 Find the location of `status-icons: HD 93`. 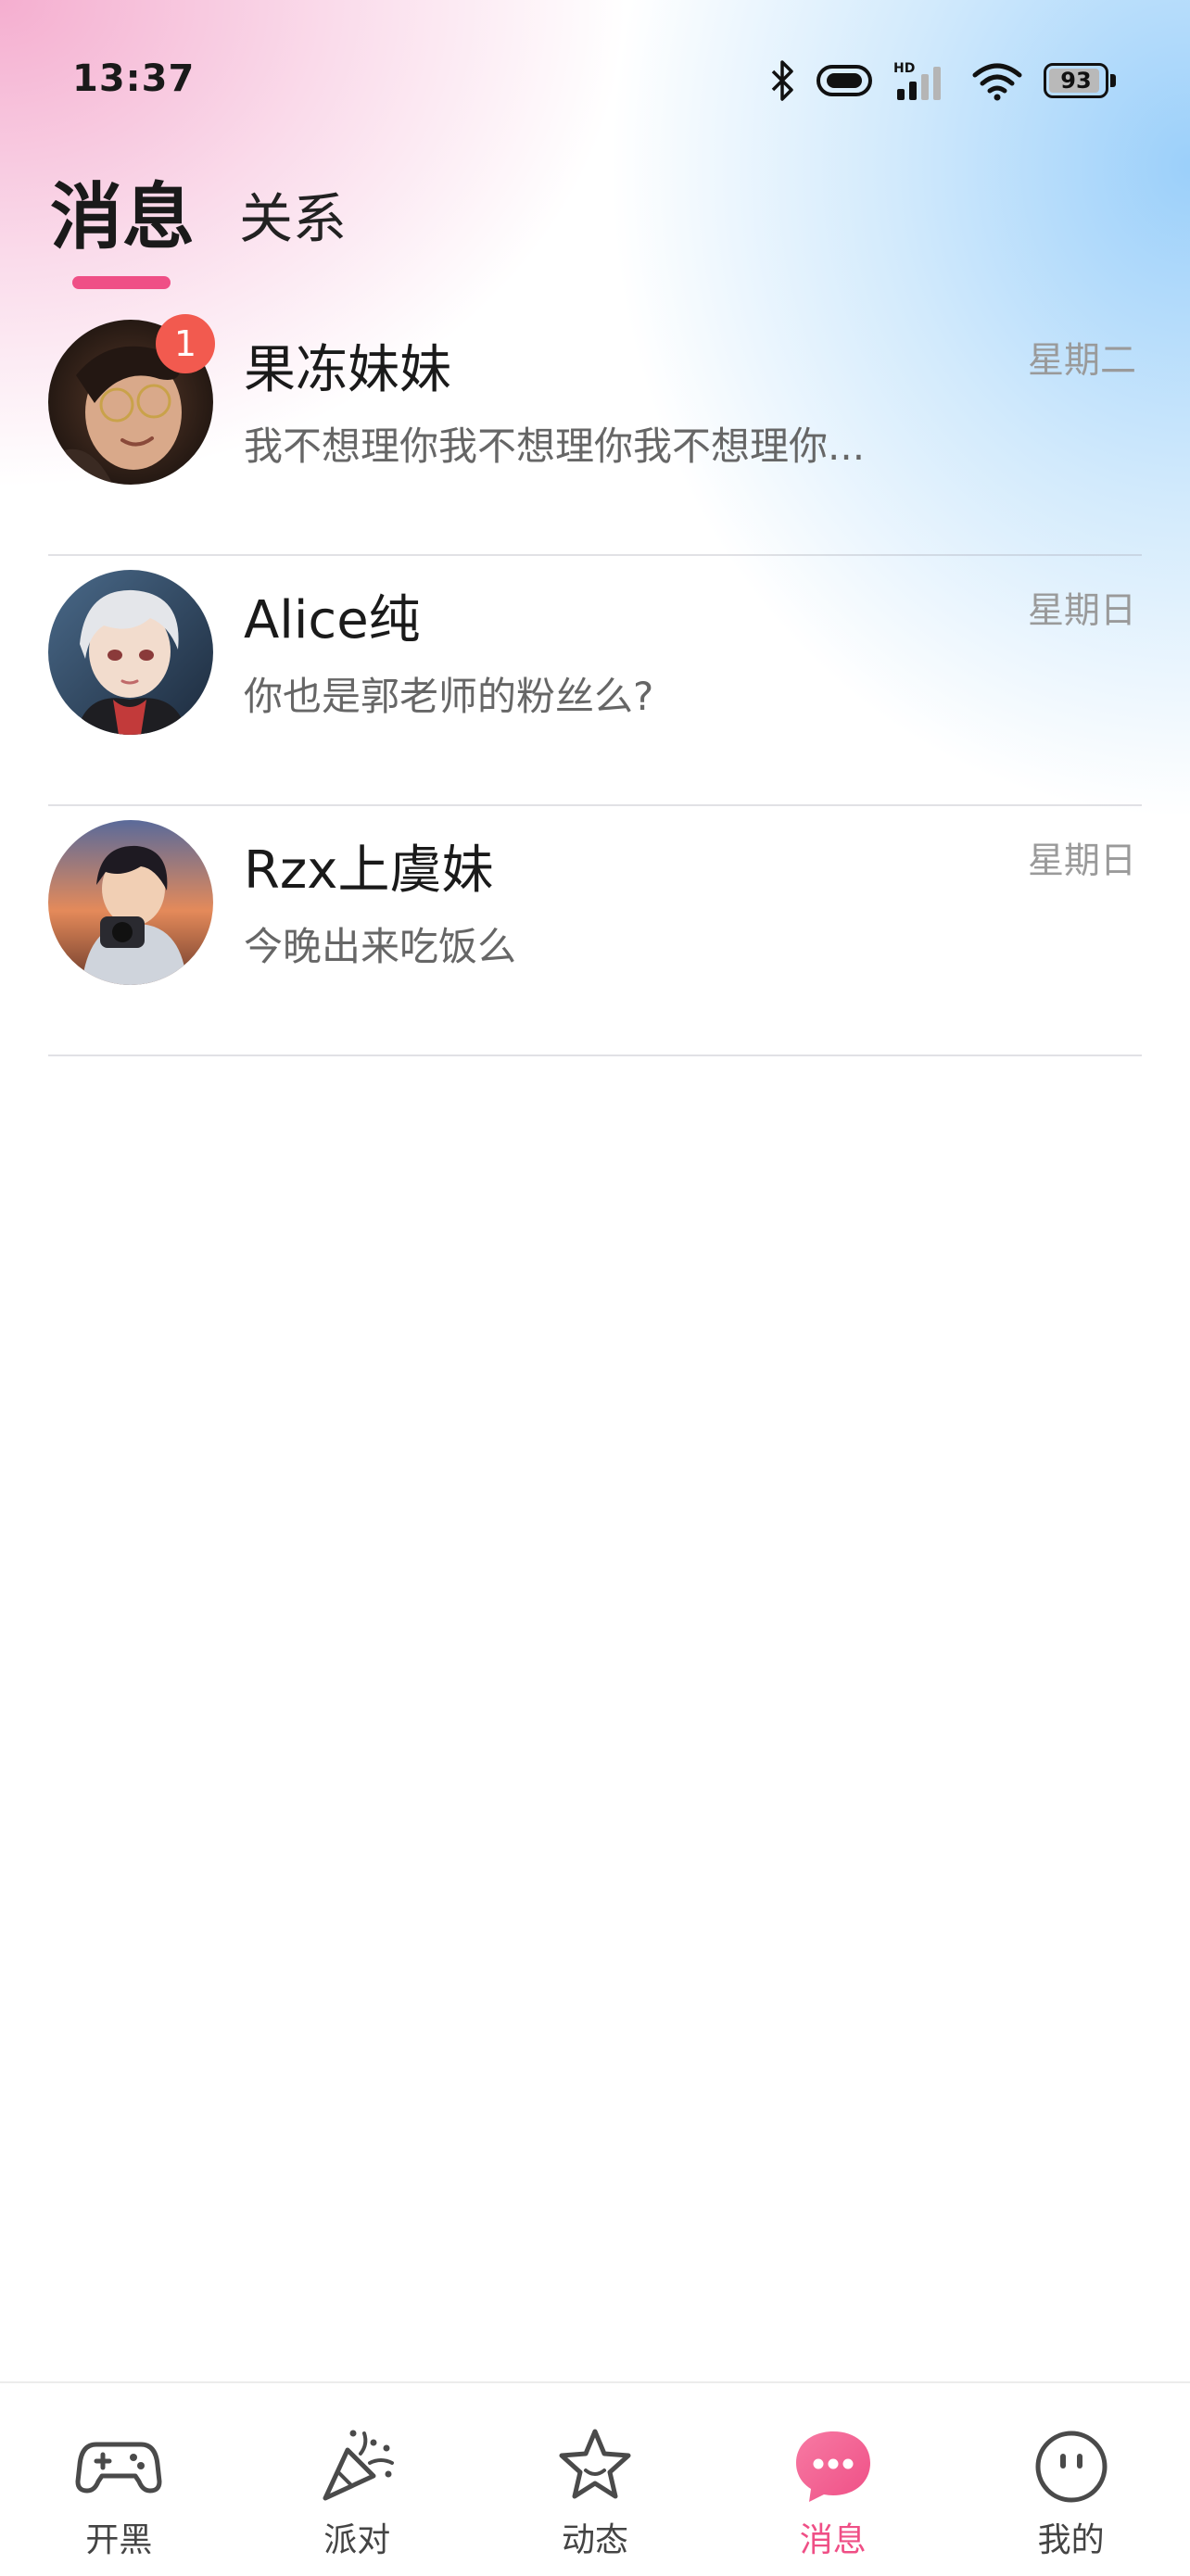

status-icons: HD 93 is located at coordinates (942, 80).